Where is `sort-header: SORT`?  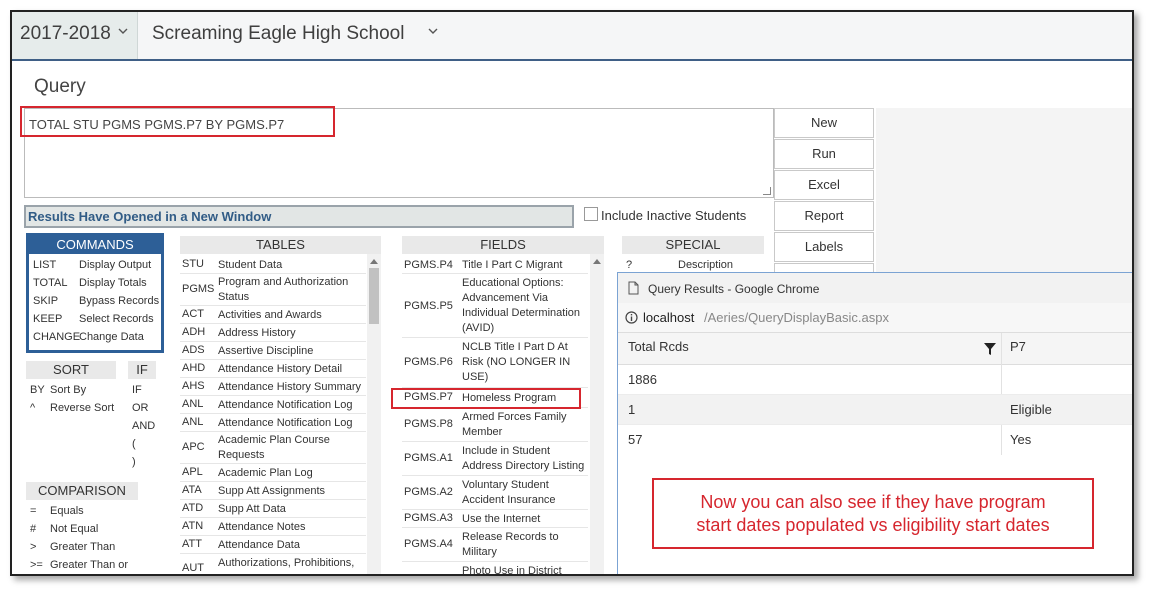 sort-header: SORT is located at coordinates (71, 370).